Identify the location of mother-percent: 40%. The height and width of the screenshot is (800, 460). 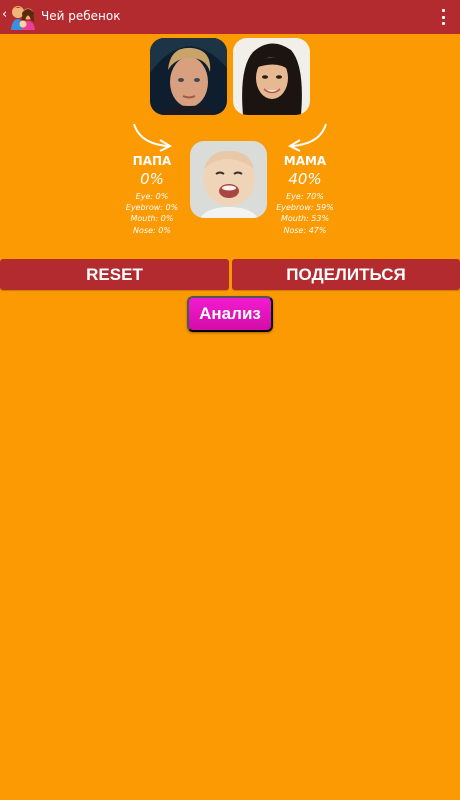
(305, 179).